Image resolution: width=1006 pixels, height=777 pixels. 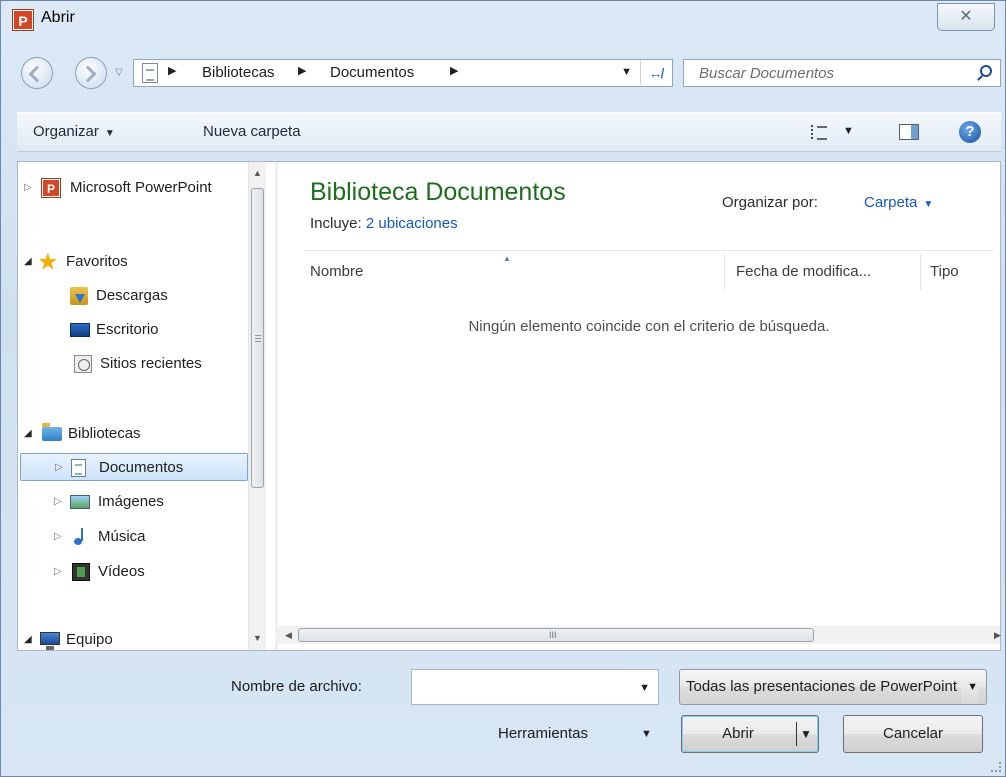 What do you see at coordinates (104, 433) in the screenshot?
I see `tree-item-label: Bibliotecas` at bounding box center [104, 433].